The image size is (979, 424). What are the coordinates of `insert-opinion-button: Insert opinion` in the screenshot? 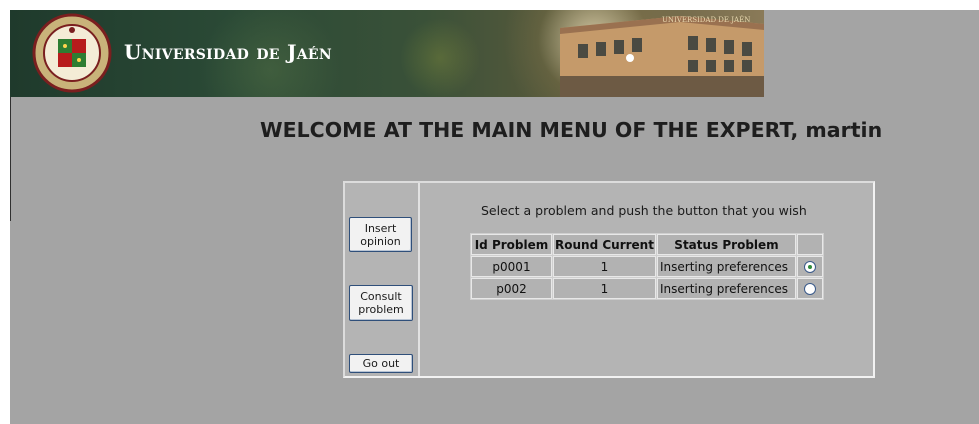 It's located at (380, 234).